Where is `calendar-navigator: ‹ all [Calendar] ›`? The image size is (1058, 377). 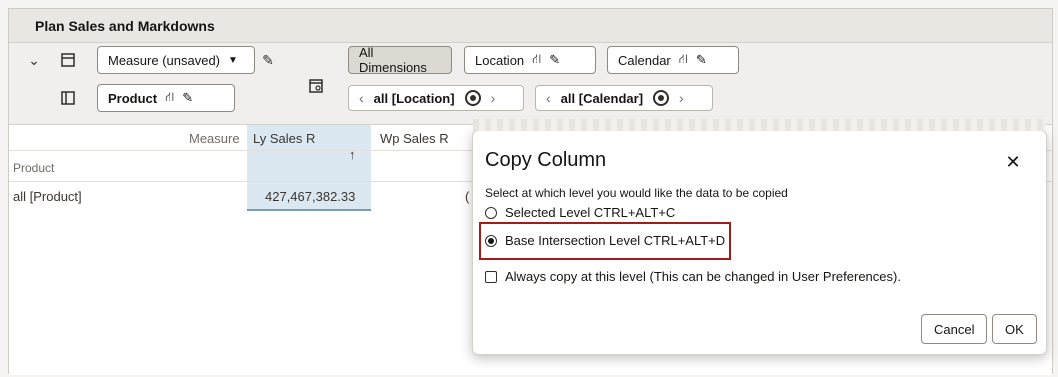 calendar-navigator: ‹ all [Calendar] › is located at coordinates (624, 98).